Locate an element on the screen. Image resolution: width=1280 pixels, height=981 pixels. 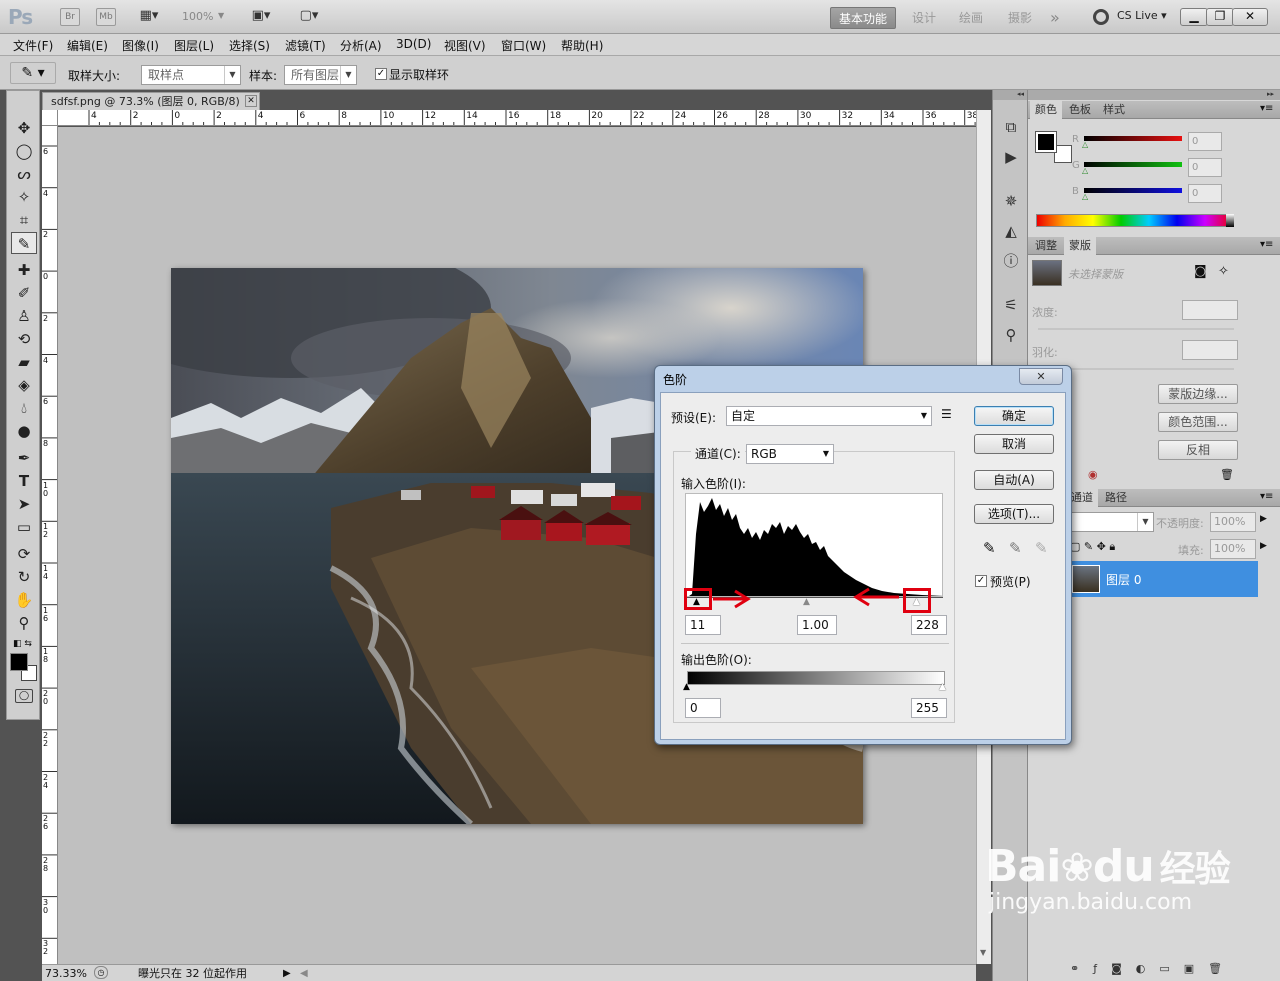
workspace-photography: 摄影 is located at coordinates (1020, 18).